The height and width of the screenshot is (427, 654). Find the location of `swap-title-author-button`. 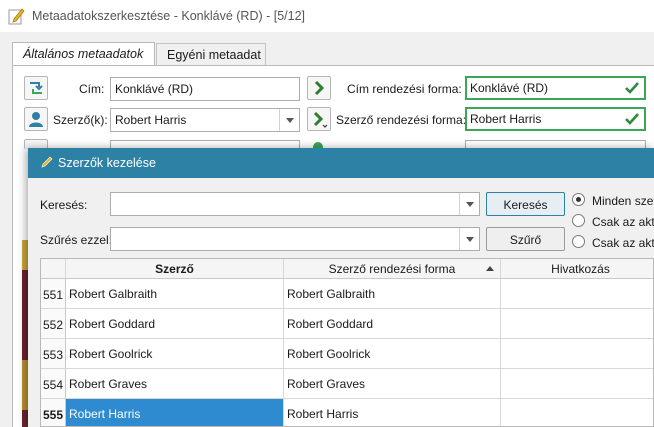

swap-title-author-button is located at coordinates (36, 88).